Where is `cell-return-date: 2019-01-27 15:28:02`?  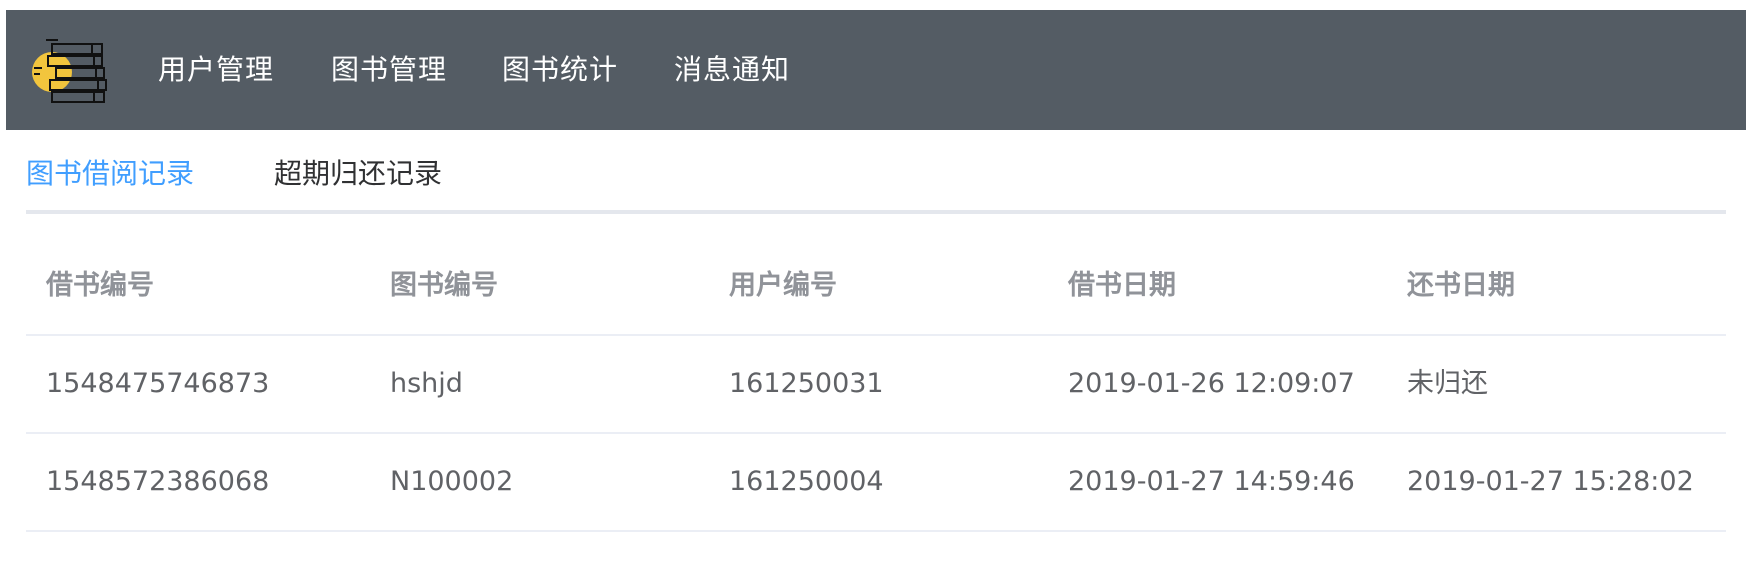 cell-return-date: 2019-01-27 15:28:02 is located at coordinates (1550, 481).